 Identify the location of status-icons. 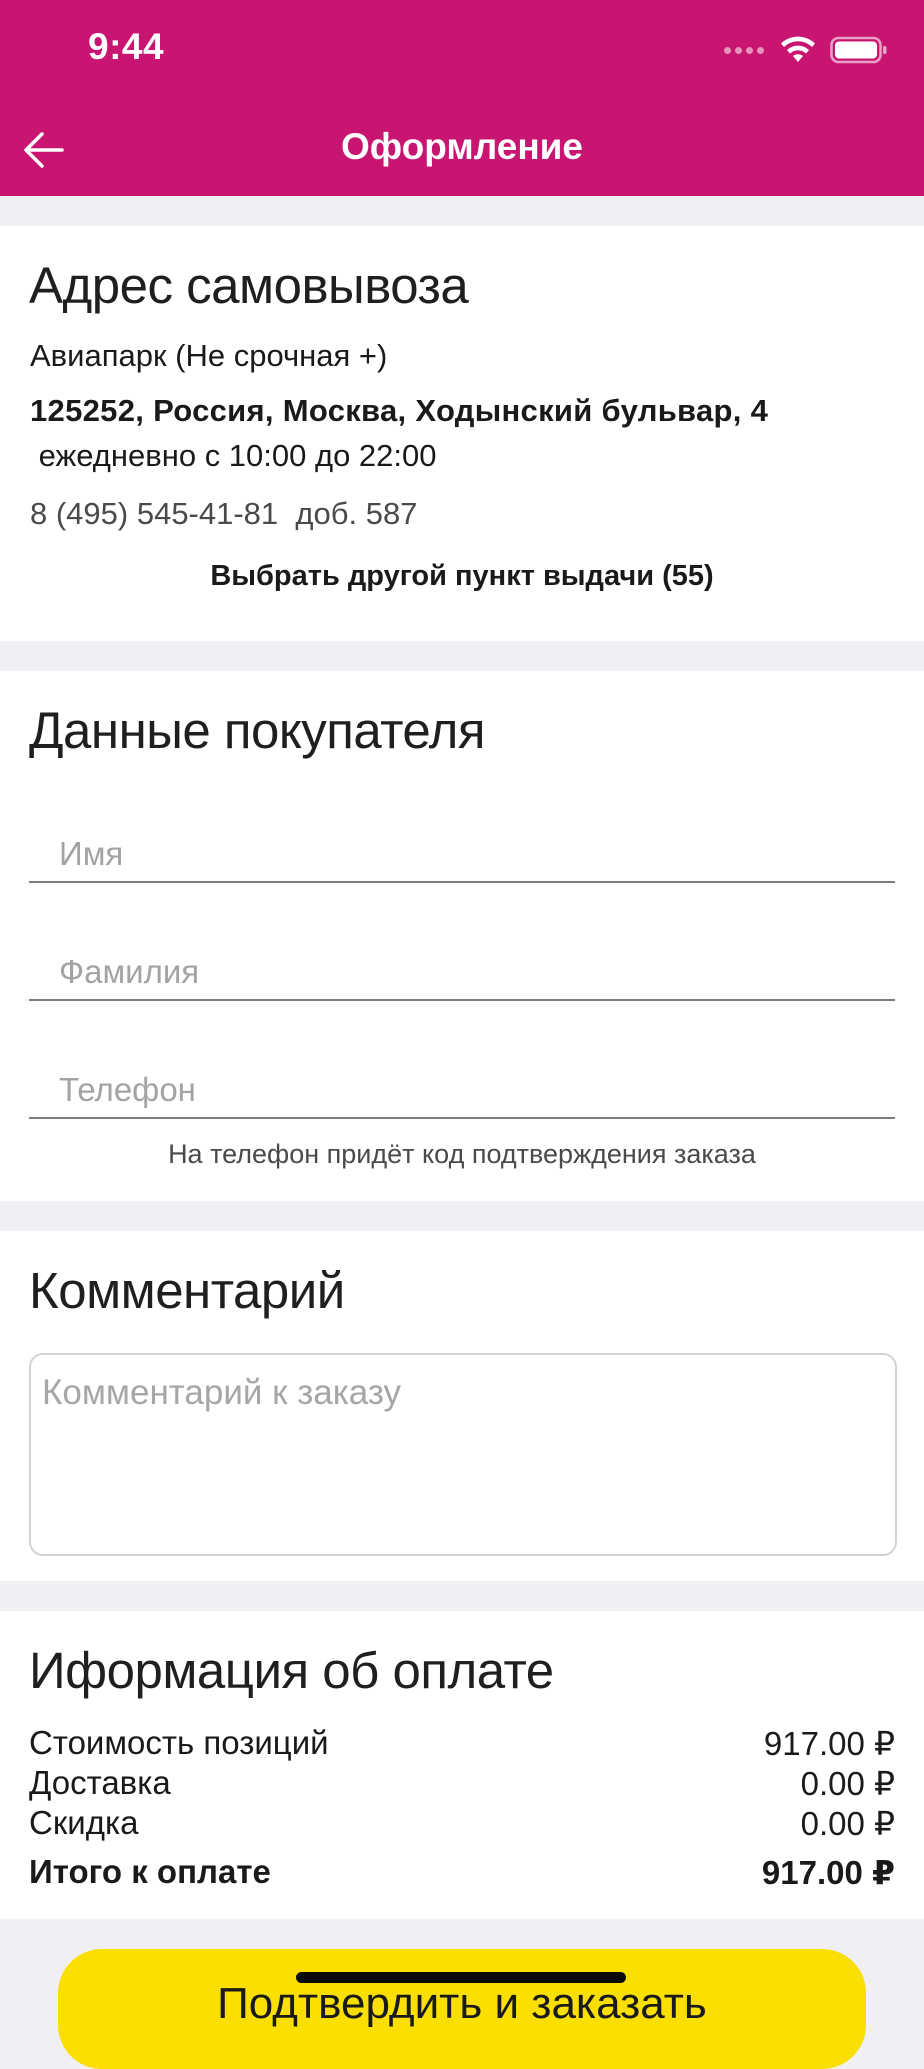
(806, 50).